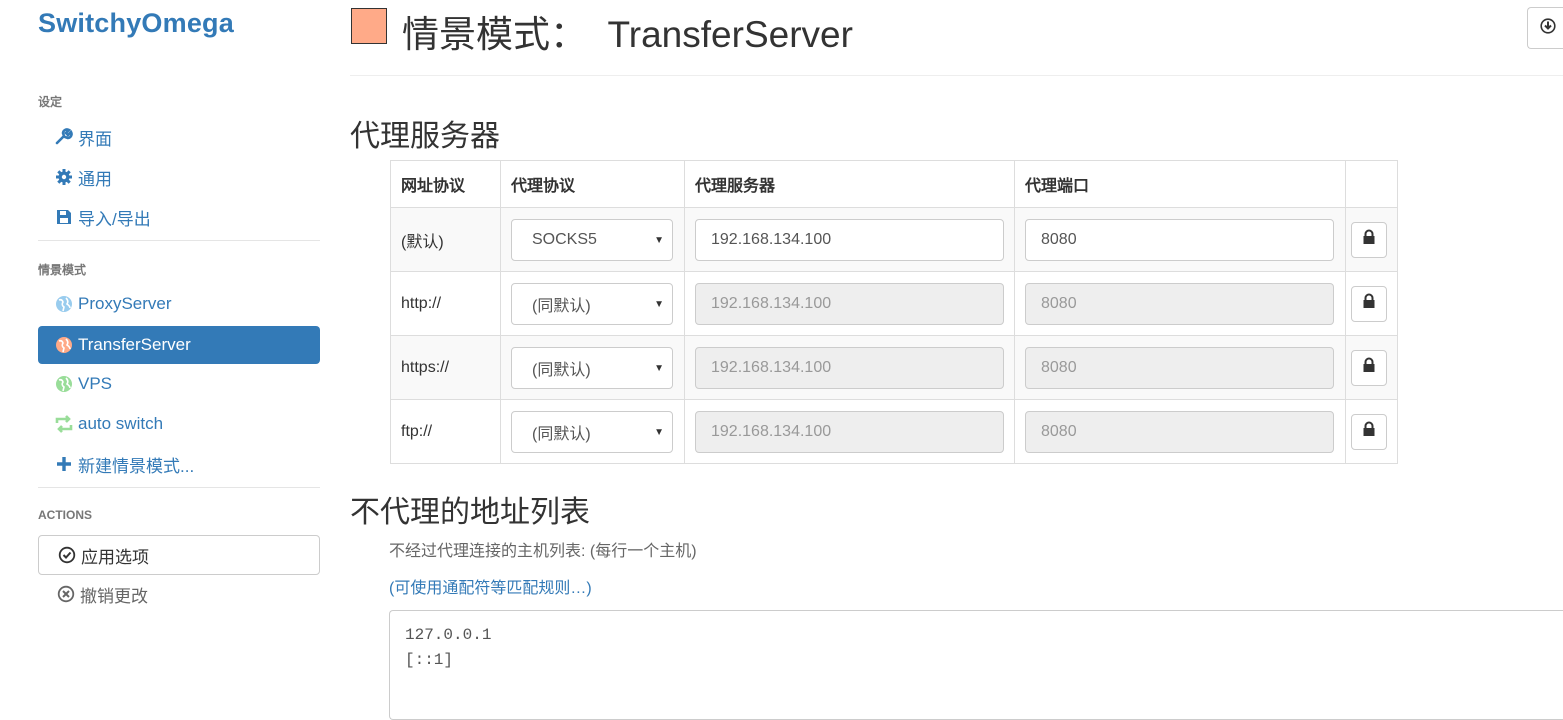 The height and width of the screenshot is (720, 1563). What do you see at coordinates (849, 184) in the screenshot?
I see `column-header-server: 代理服务器` at bounding box center [849, 184].